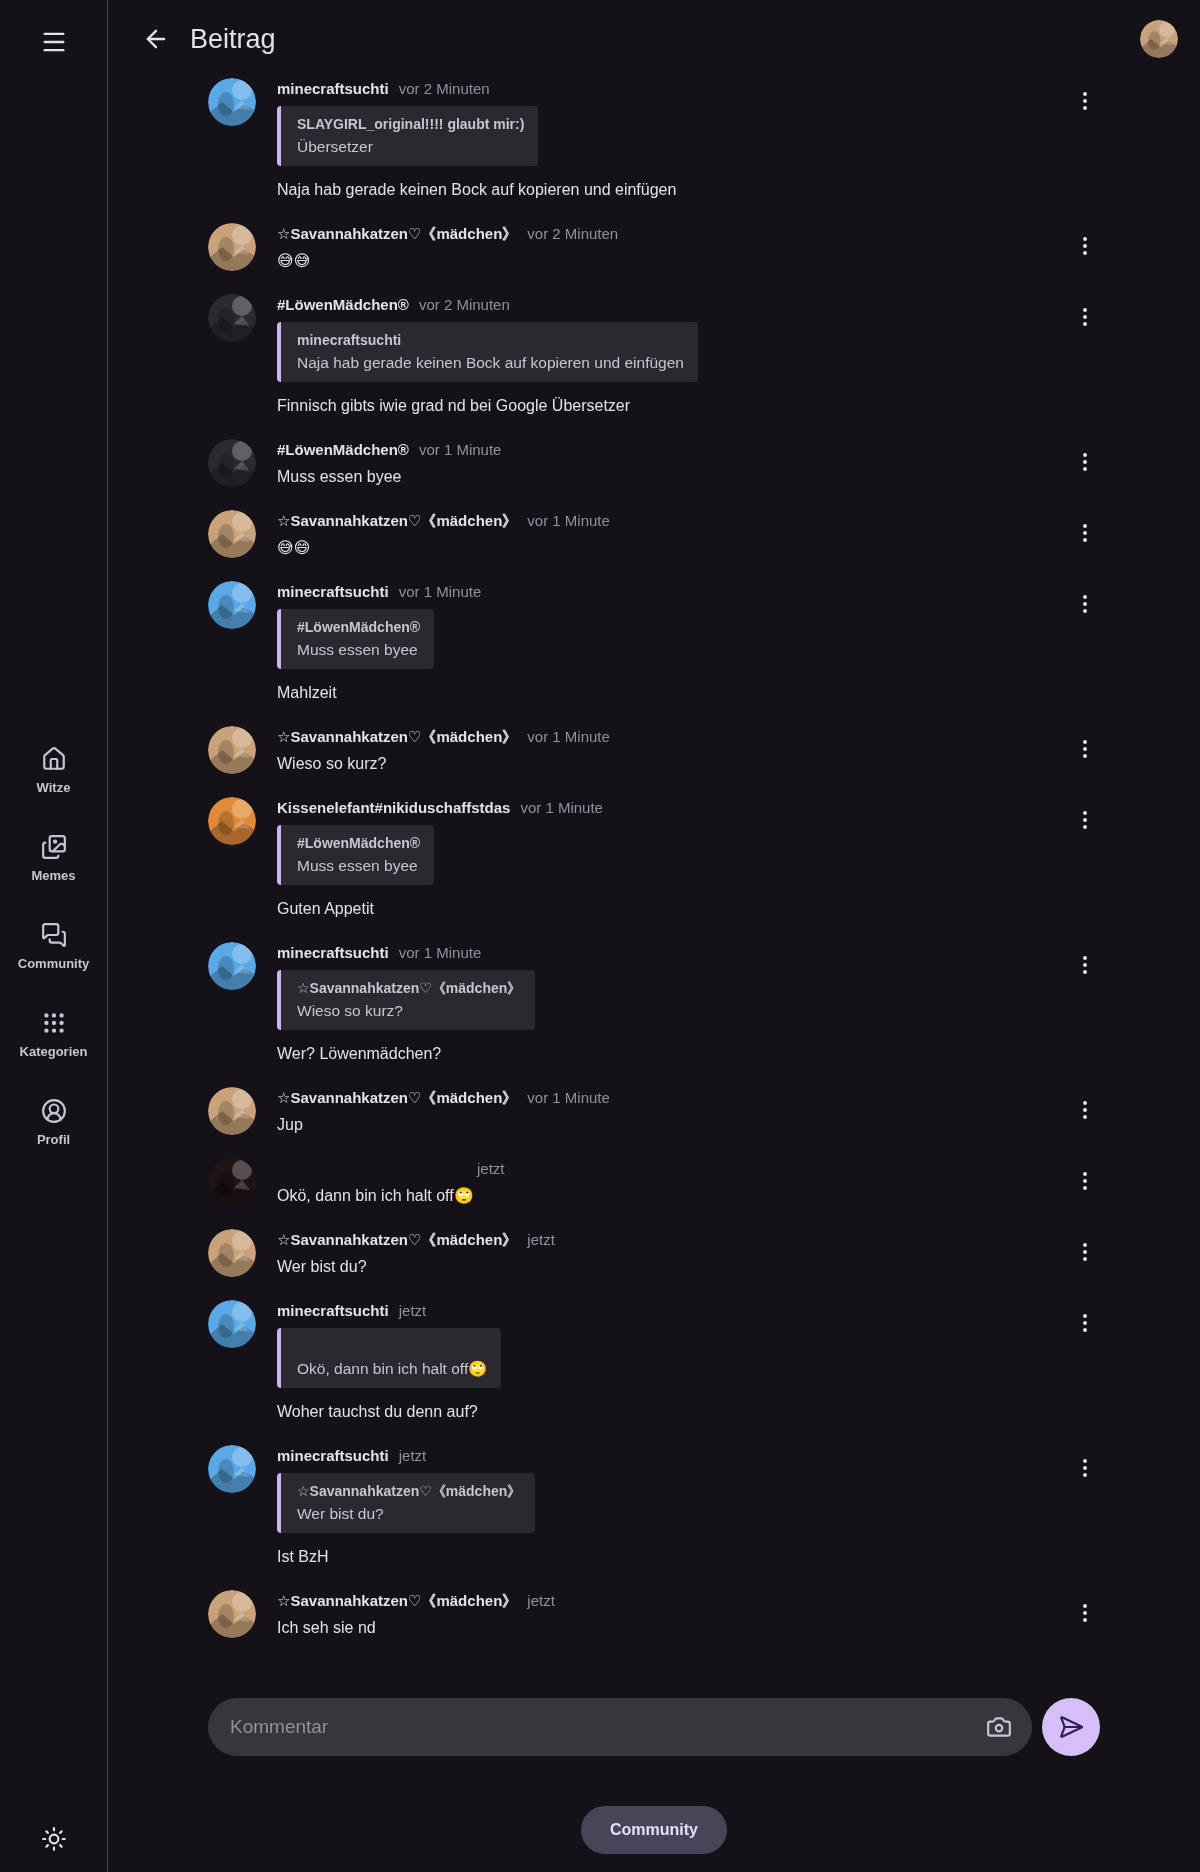 The height and width of the screenshot is (1872, 1200). I want to click on page-title: Beitrag, so click(233, 39).